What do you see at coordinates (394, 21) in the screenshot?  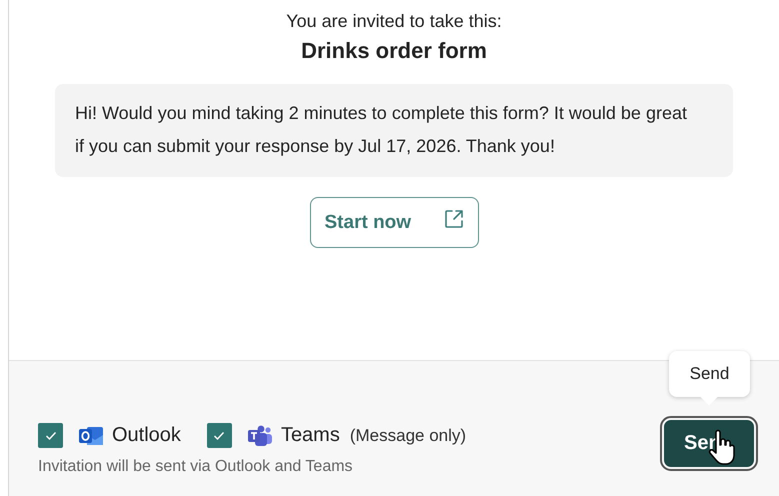 I see `invite-intro: You are invited to take this:` at bounding box center [394, 21].